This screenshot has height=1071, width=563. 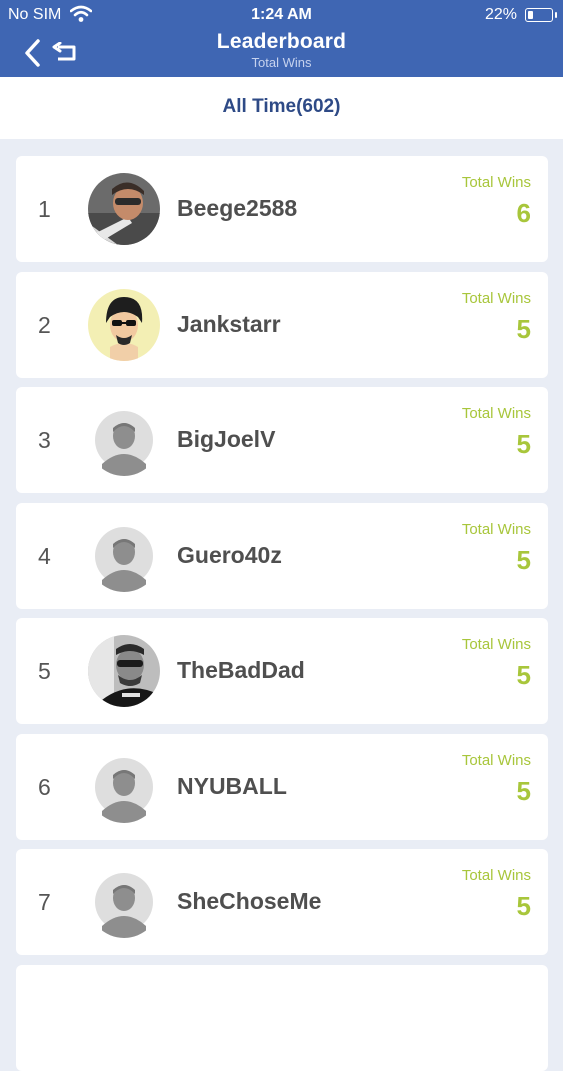 I want to click on rank-number: 2, so click(x=44, y=325).